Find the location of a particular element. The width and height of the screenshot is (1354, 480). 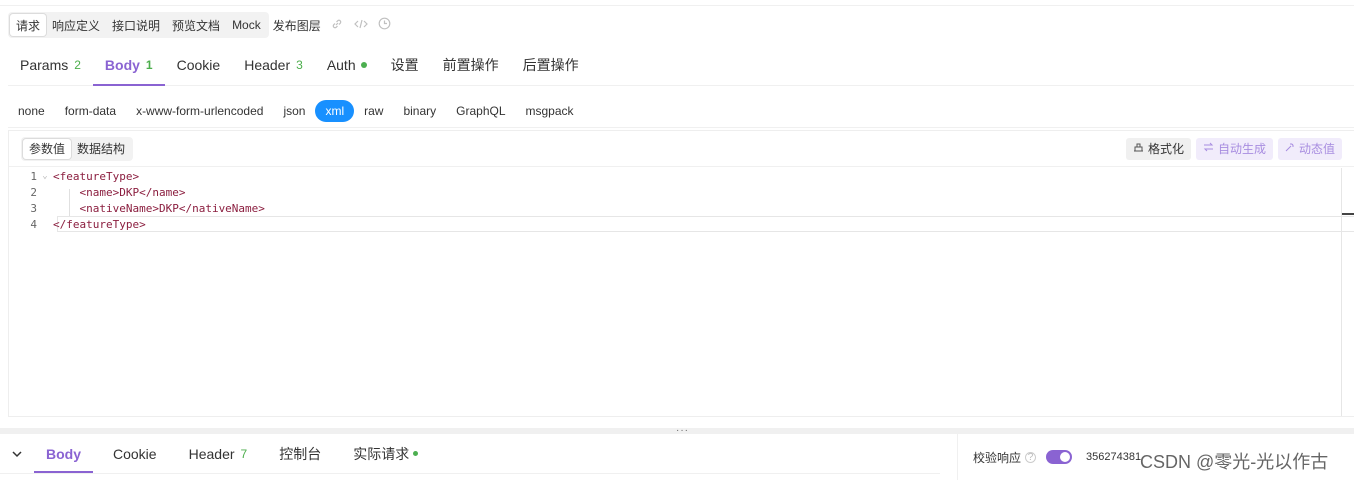

response-id: 356274381 is located at coordinates (1114, 457).